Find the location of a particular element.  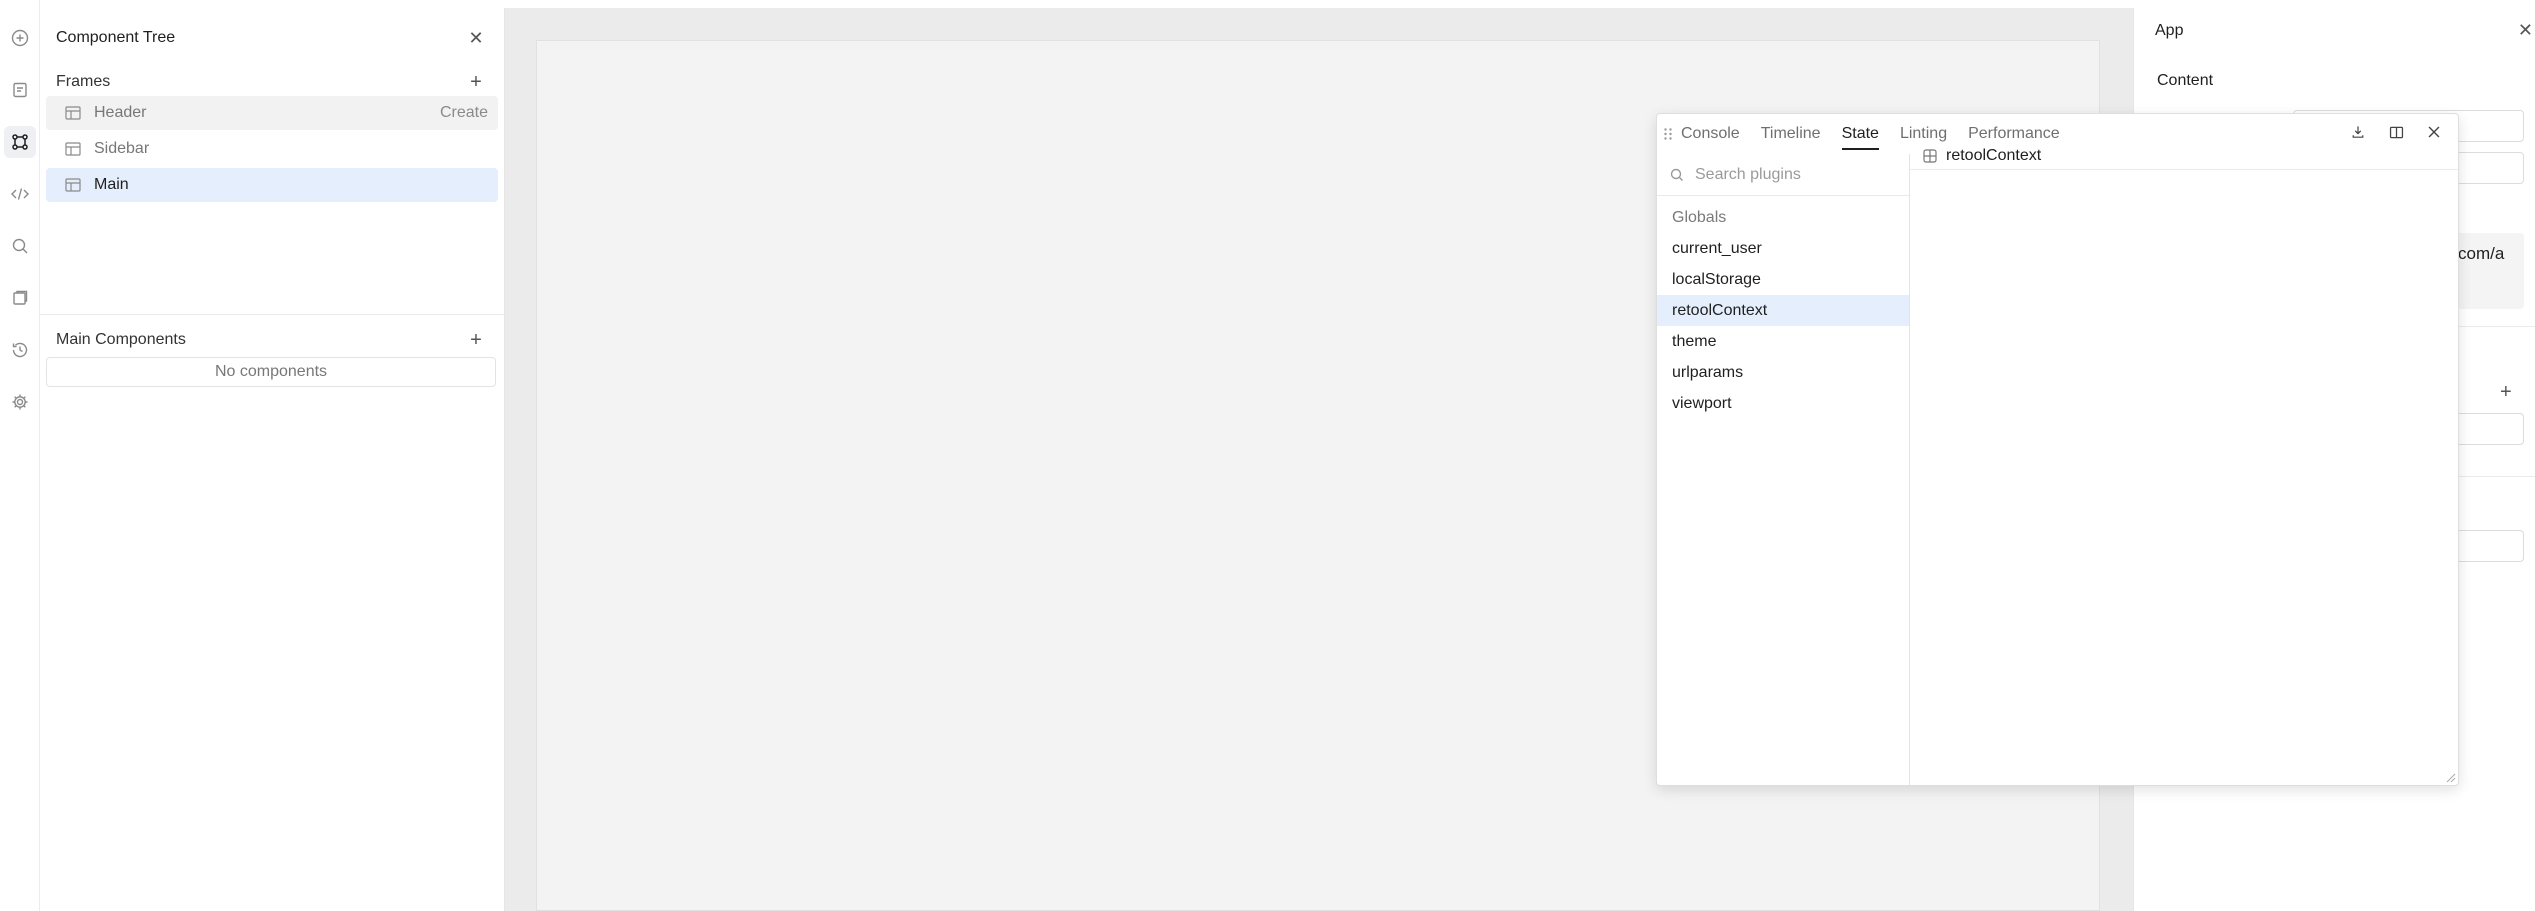

frame-row-sidebar: Sidebar is located at coordinates (272, 149).